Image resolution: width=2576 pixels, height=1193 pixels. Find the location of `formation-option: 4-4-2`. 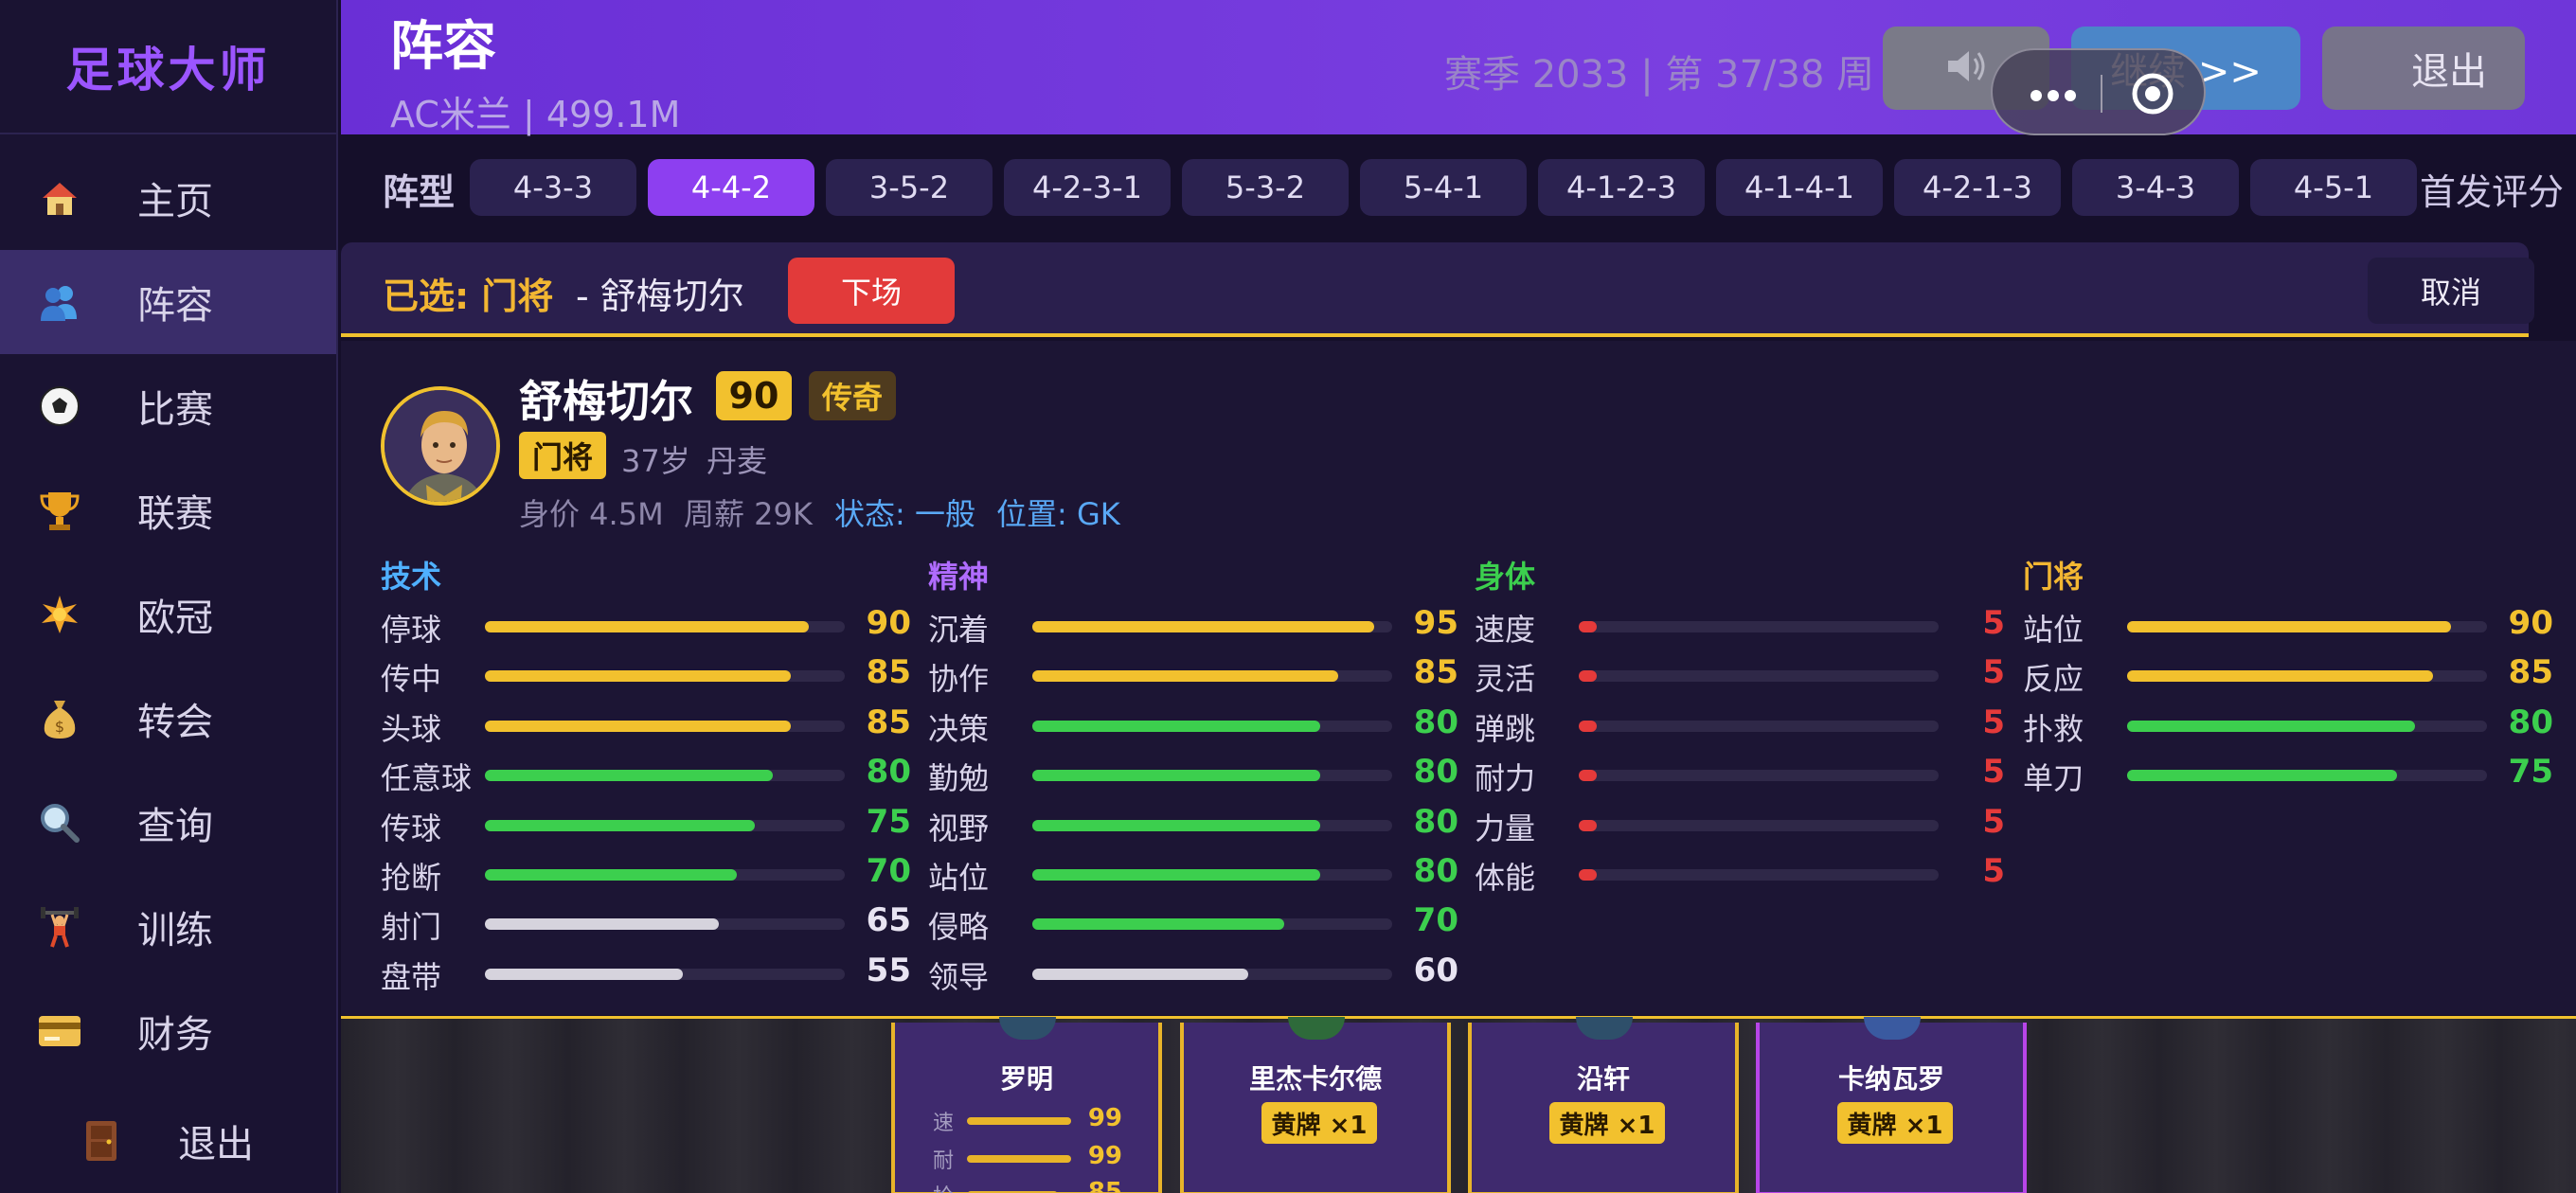

formation-option: 4-4-2 is located at coordinates (731, 187).